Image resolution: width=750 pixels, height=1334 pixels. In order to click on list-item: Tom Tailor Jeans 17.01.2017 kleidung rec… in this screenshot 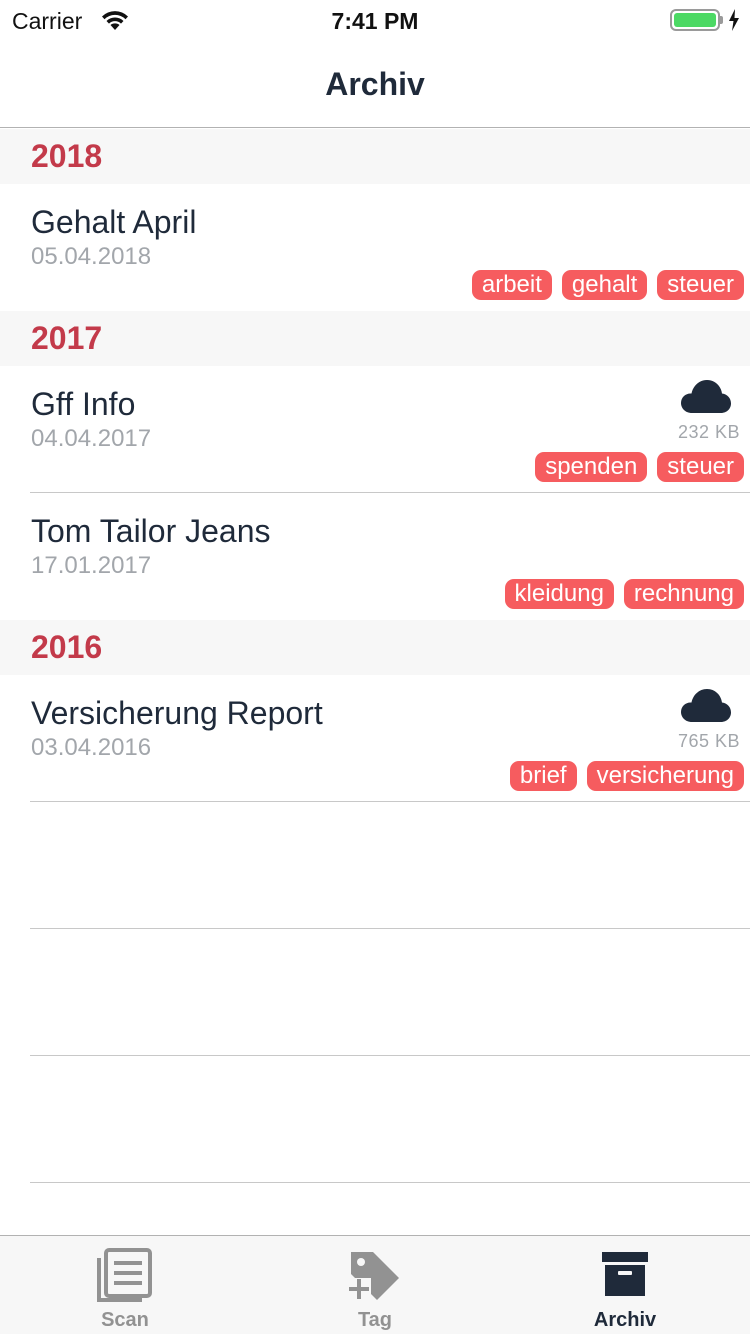, I will do `click(375, 556)`.